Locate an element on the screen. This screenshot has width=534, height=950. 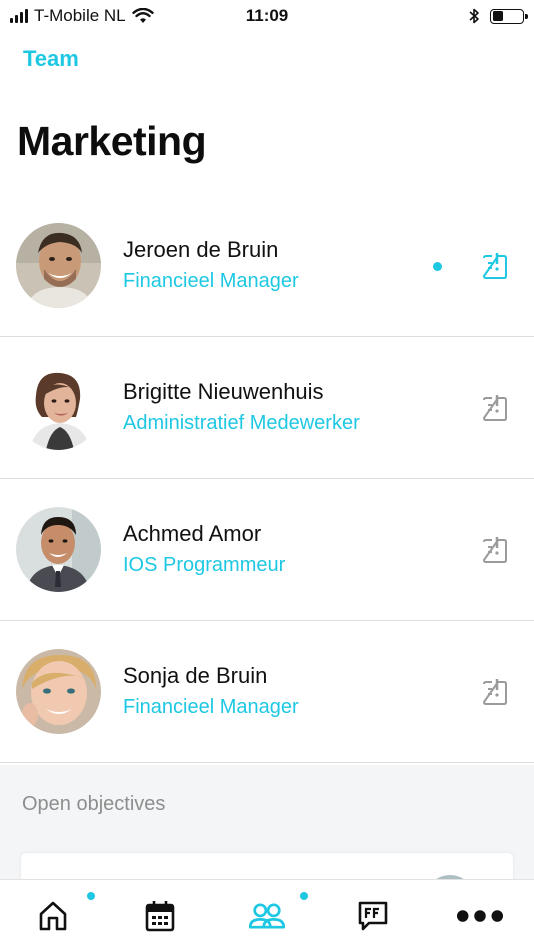
tab-calendar is located at coordinates (160, 915).